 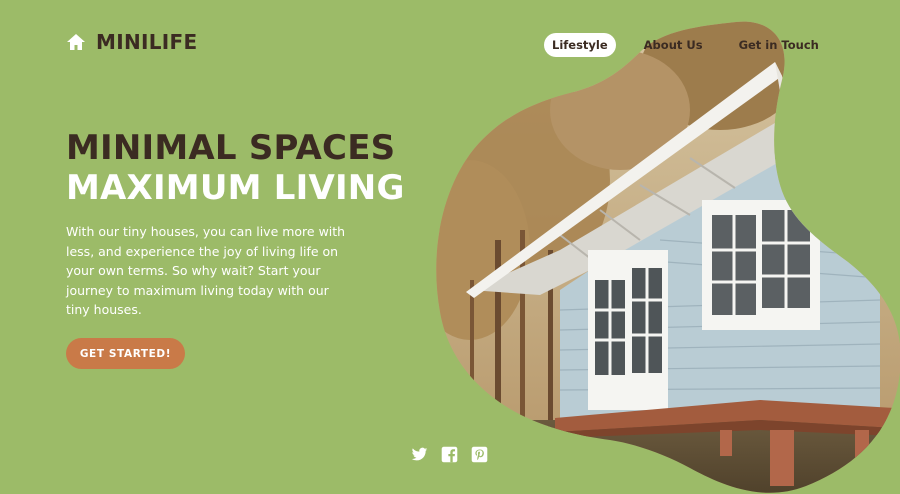 What do you see at coordinates (779, 45) in the screenshot?
I see `nav-item-get-in-touch: Get in Touch` at bounding box center [779, 45].